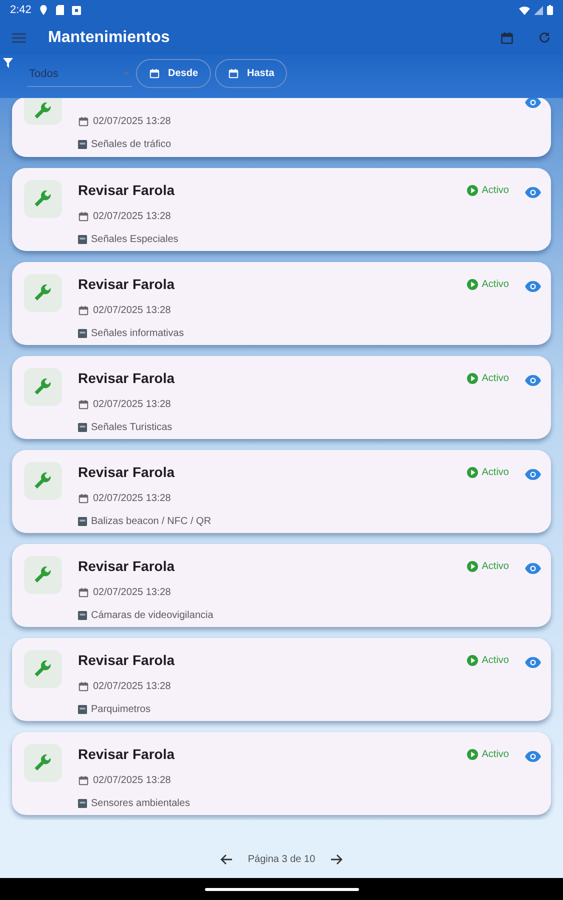 The height and width of the screenshot is (900, 563). I want to click on sim-icon, so click(60, 10).